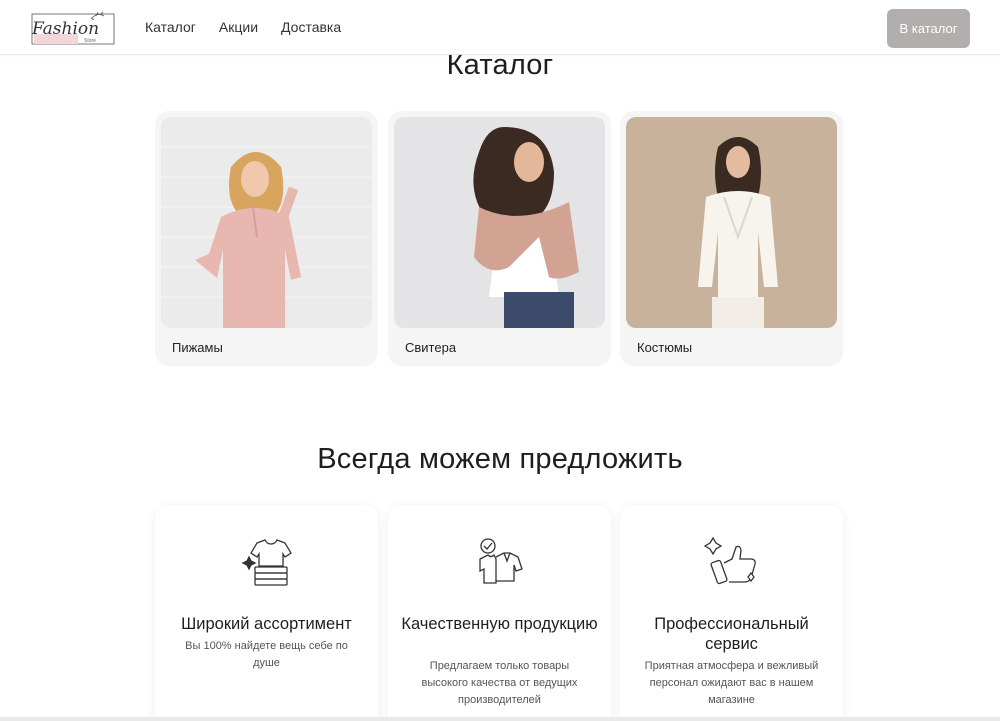  What do you see at coordinates (928, 28) in the screenshot?
I see `to-catalog-button: В каталог` at bounding box center [928, 28].